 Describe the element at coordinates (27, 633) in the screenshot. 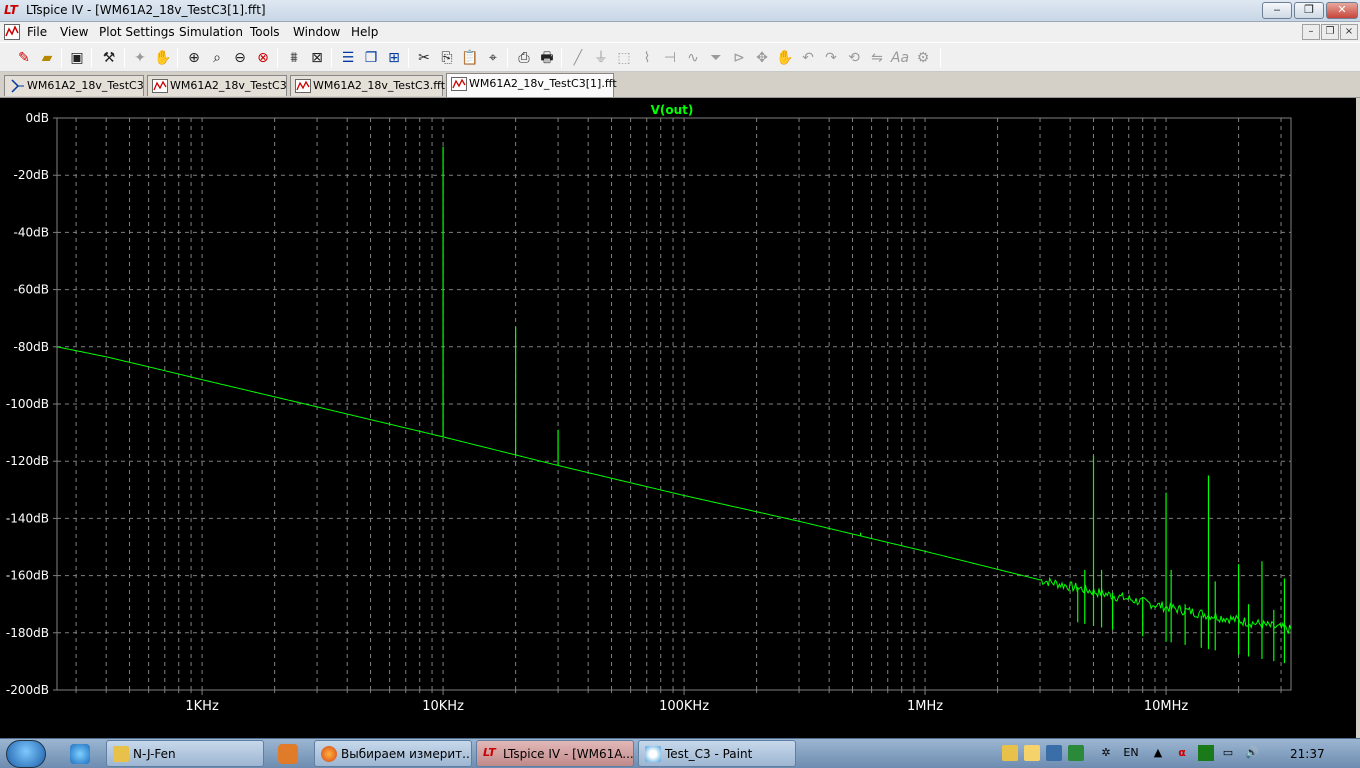

I see `y-tick-label: -180dB` at that location.